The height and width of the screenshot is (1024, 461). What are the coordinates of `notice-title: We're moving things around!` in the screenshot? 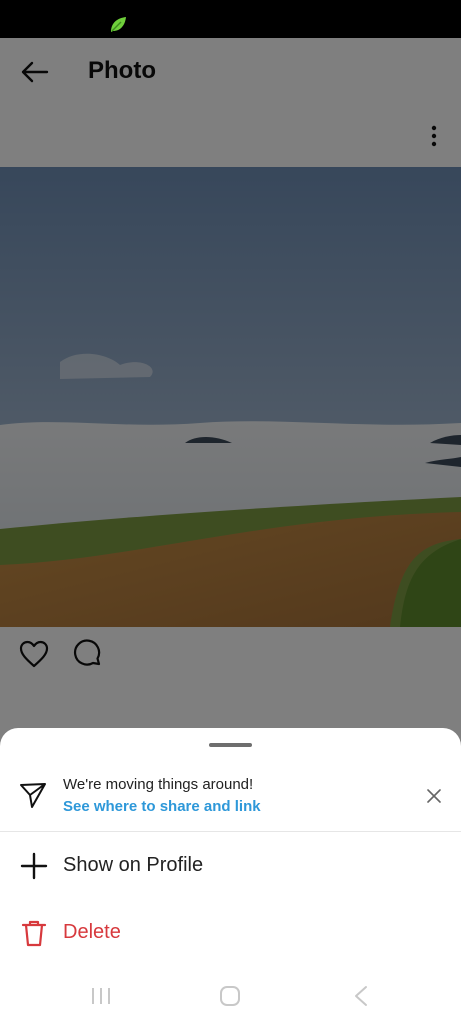 It's located at (158, 784).